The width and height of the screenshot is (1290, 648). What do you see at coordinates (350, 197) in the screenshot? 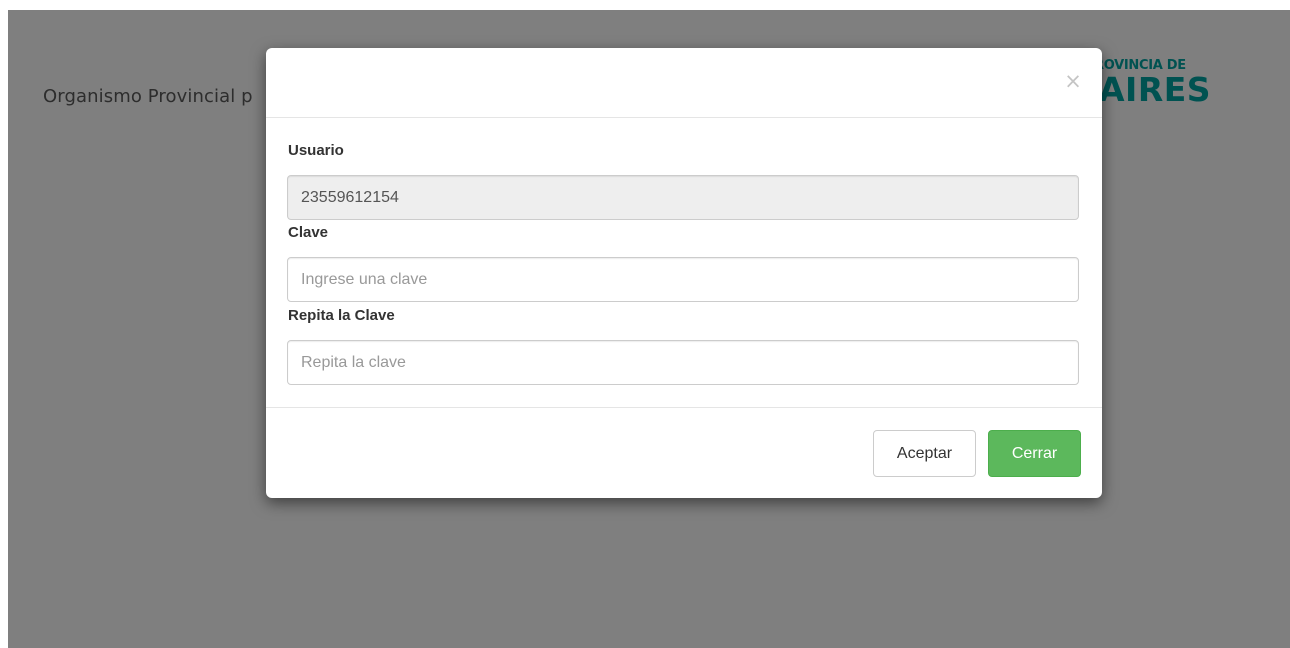
I see `usuario-value: 23559612154` at bounding box center [350, 197].